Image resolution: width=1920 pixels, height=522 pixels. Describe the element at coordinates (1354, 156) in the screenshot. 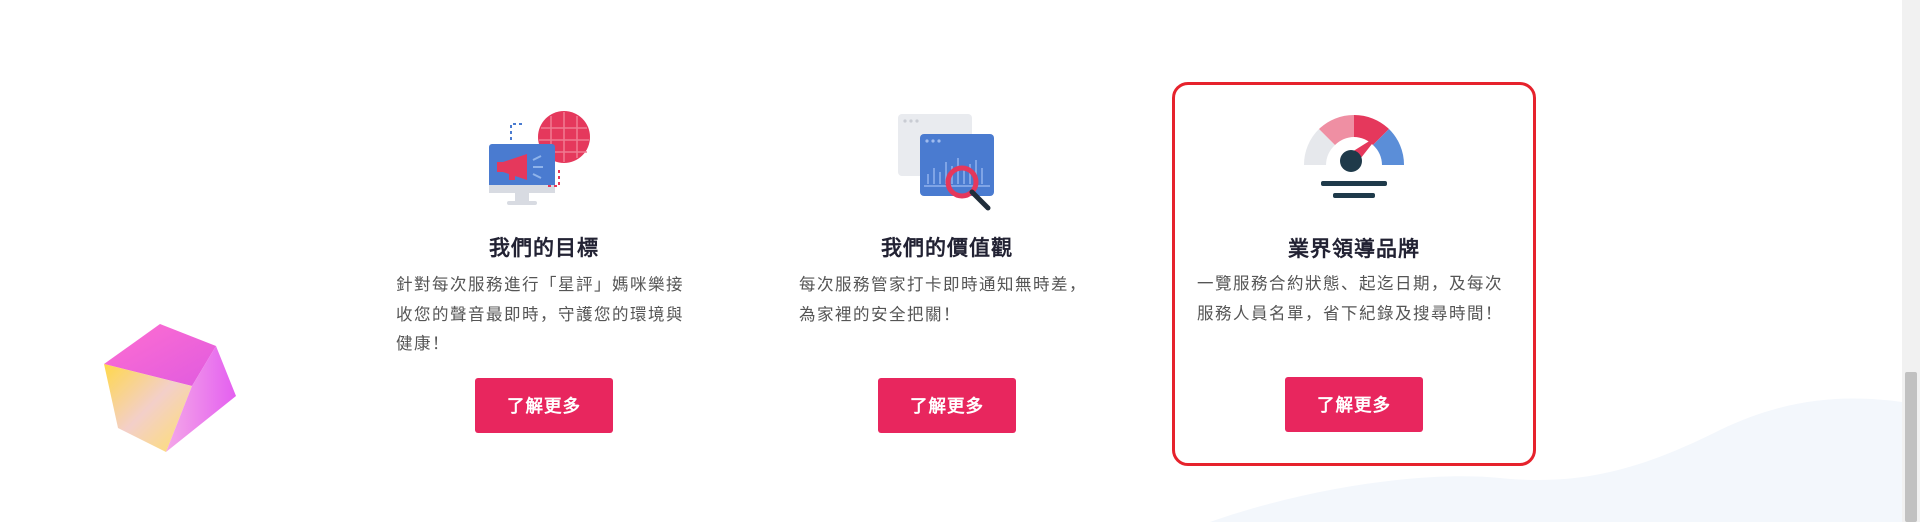

I see `speedometer-gauge-icon` at that location.